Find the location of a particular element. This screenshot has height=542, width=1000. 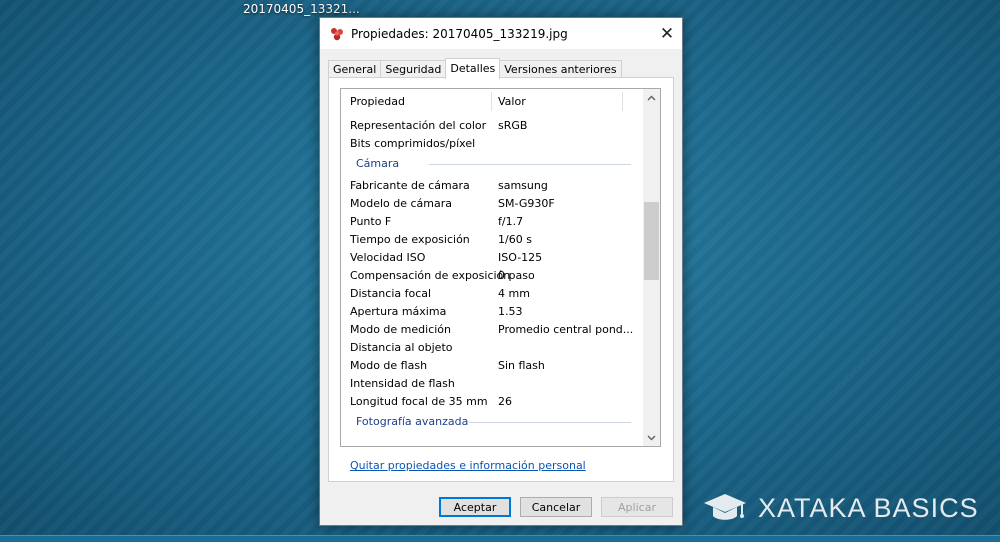

property-key: Modelo de cámara is located at coordinates (401, 203).